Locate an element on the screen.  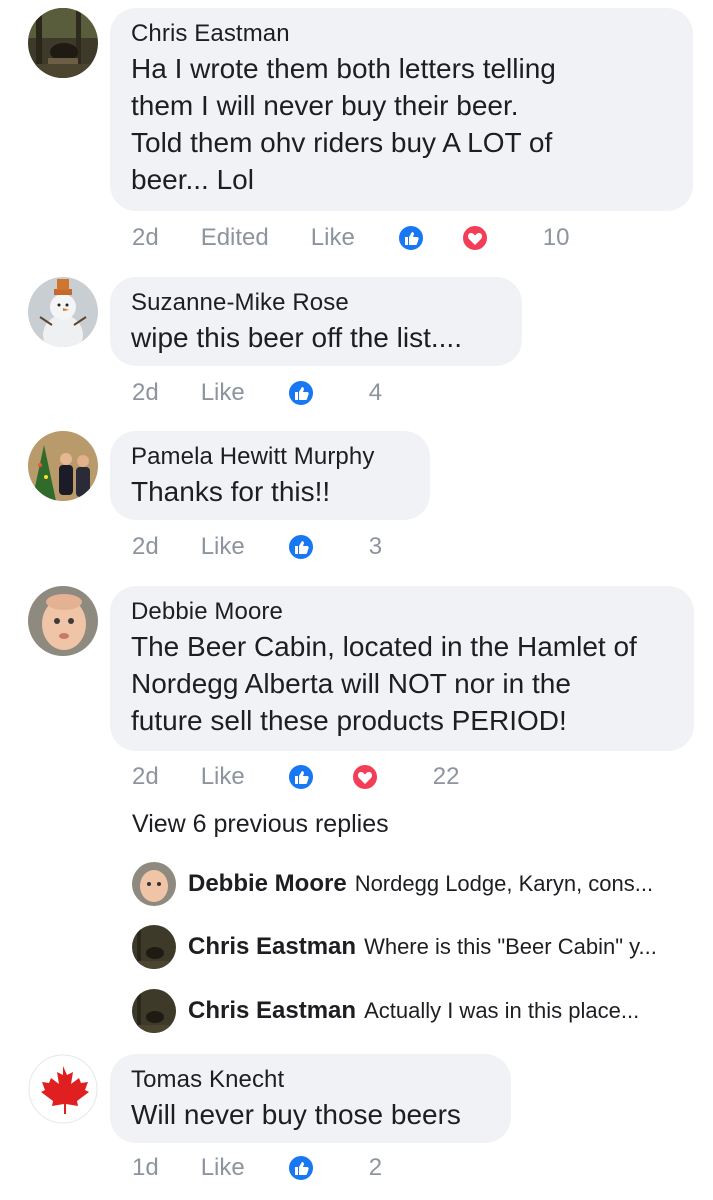
comment-line: Will never buy those beers is located at coordinates (296, 1114).